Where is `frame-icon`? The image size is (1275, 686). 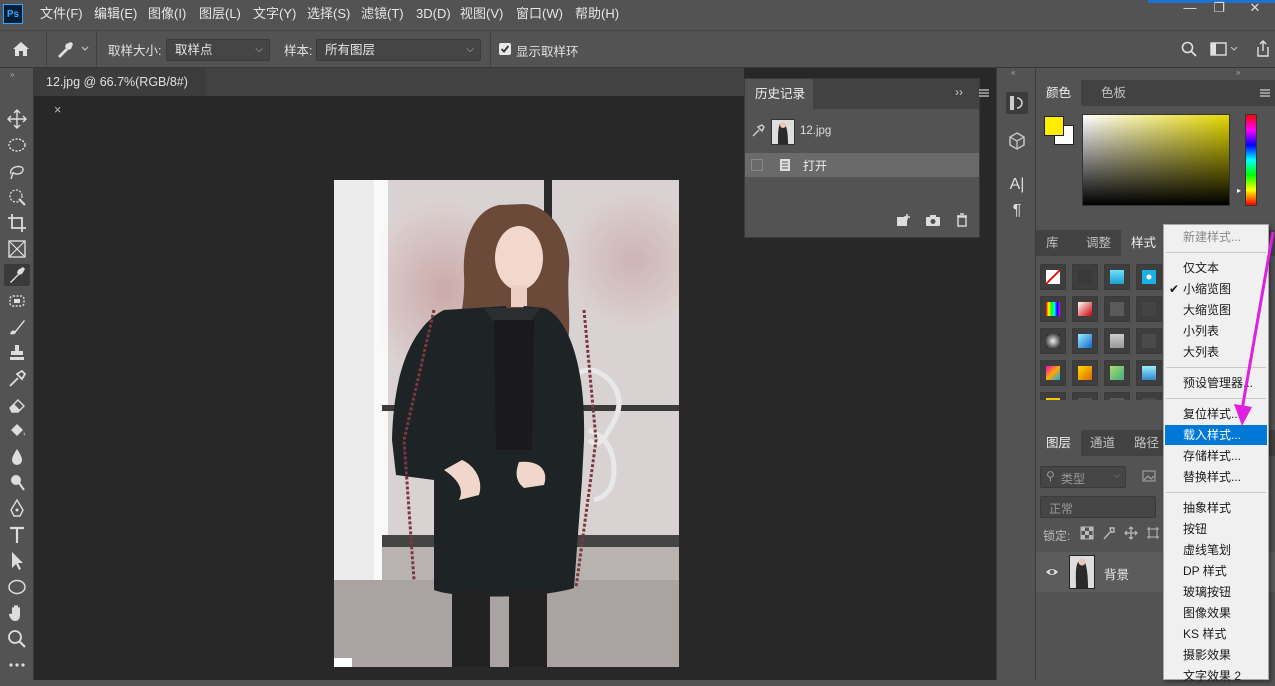 frame-icon is located at coordinates (17, 249).